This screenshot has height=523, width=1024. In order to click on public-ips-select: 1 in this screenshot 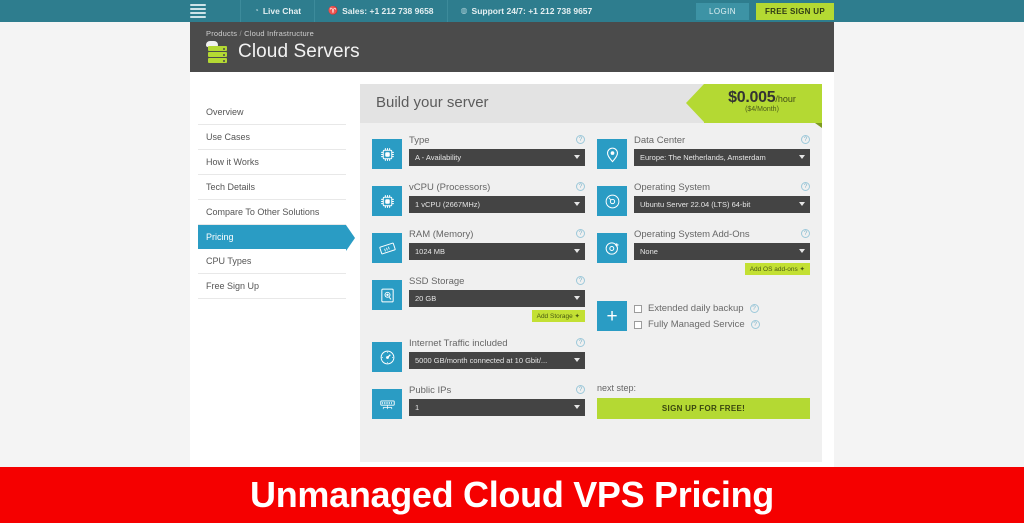, I will do `click(497, 407)`.